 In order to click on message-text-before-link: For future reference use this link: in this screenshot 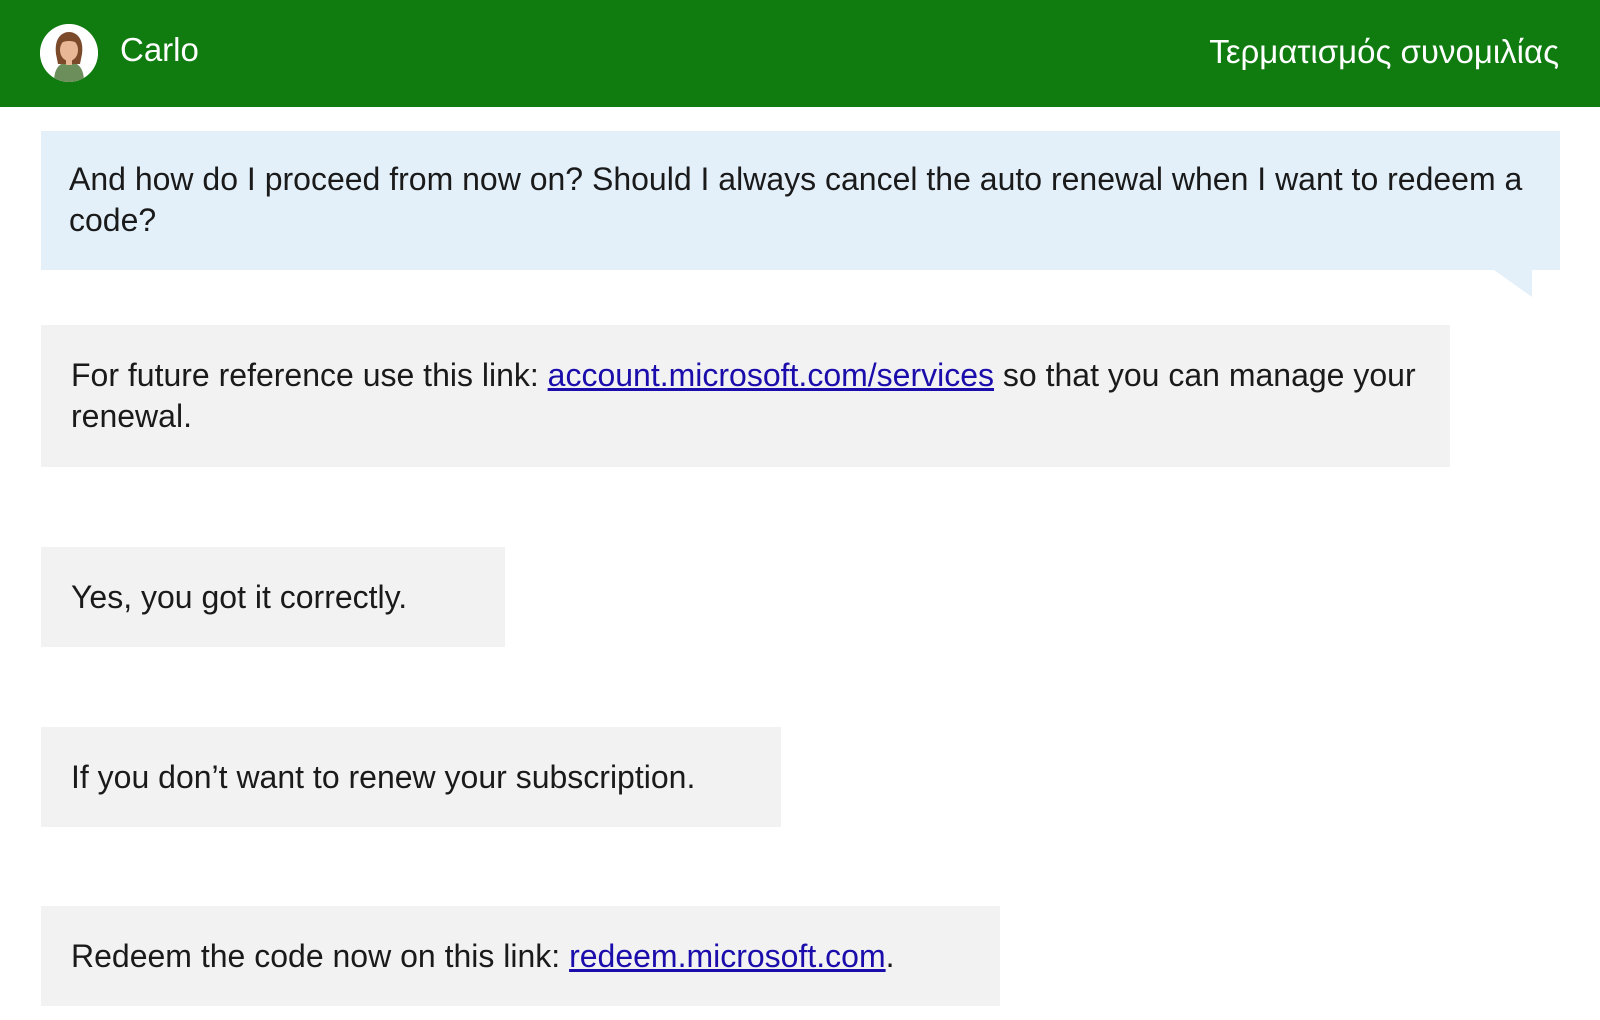, I will do `click(309, 375)`.